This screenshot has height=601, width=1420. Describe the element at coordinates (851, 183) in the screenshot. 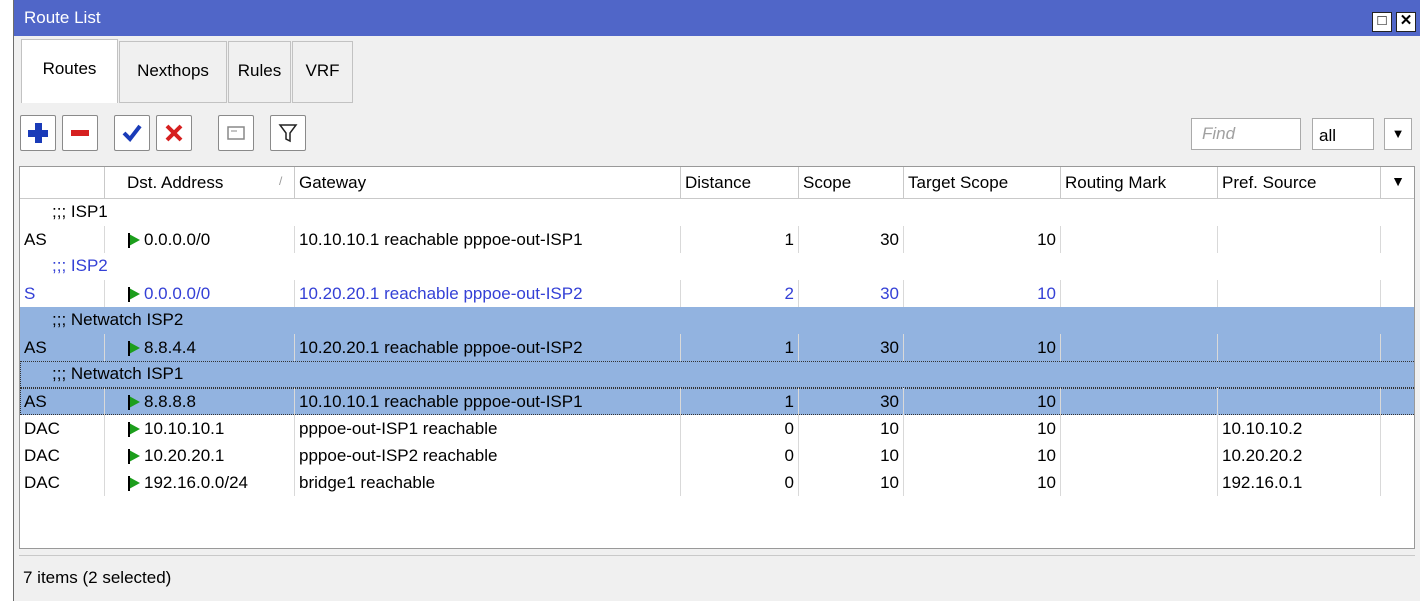

I see `col-header-scope: Scope` at that location.